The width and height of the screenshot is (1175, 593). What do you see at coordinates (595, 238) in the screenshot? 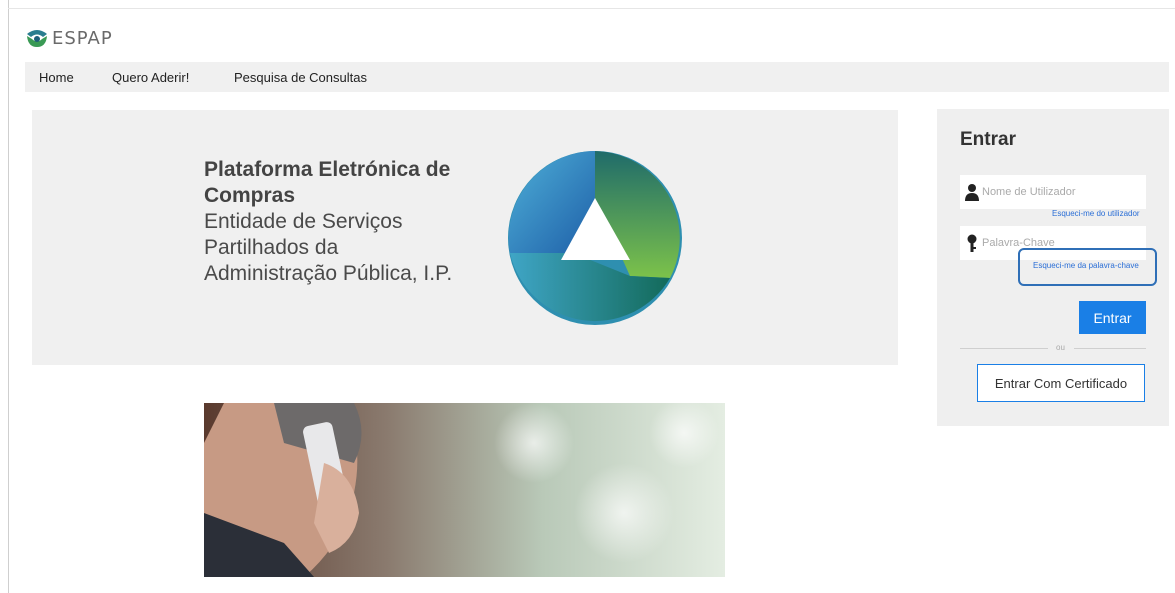
I see `platform-triangle-logo-icon` at bounding box center [595, 238].